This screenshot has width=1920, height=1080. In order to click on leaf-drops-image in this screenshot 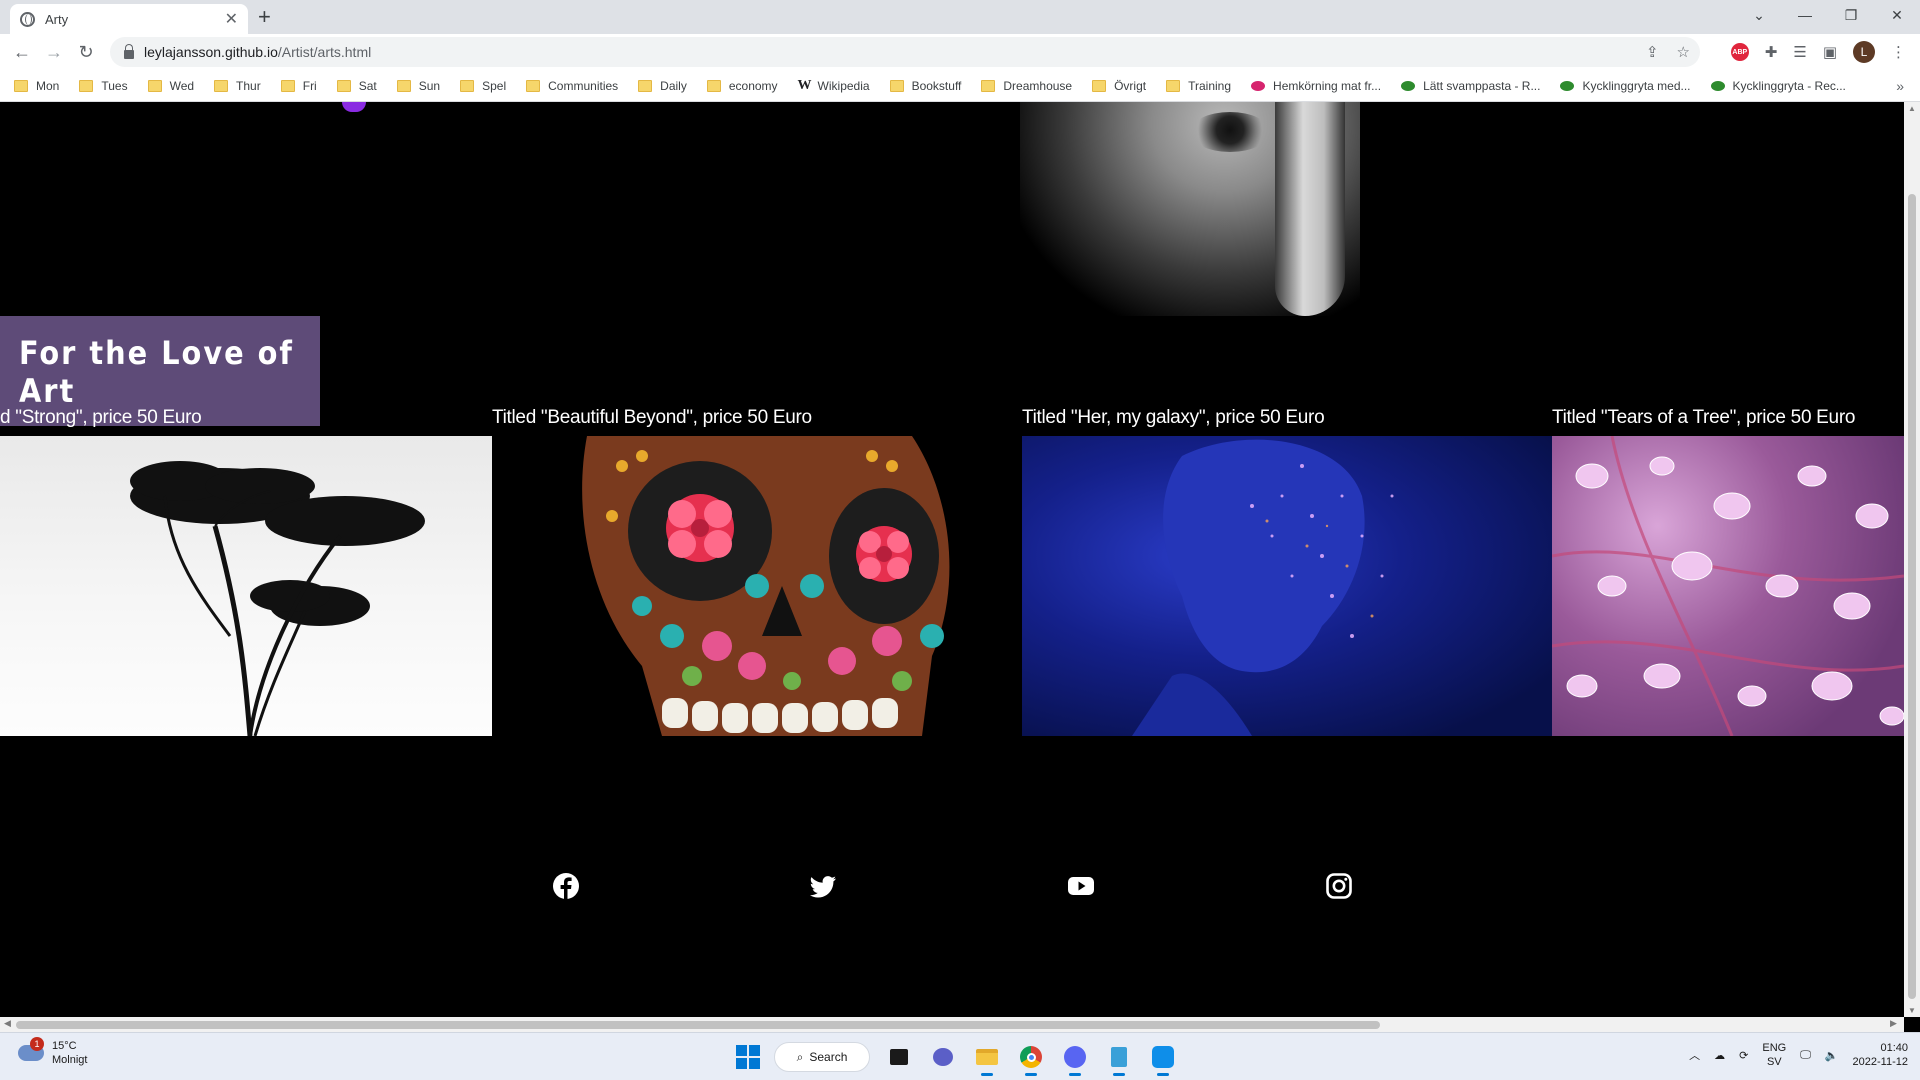, I will do `click(1728, 586)`.